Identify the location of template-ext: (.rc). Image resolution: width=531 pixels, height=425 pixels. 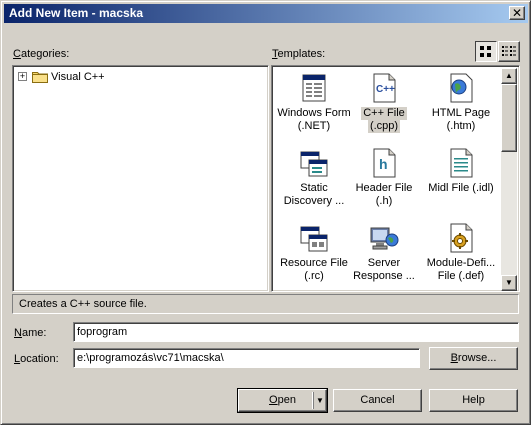
(314, 276).